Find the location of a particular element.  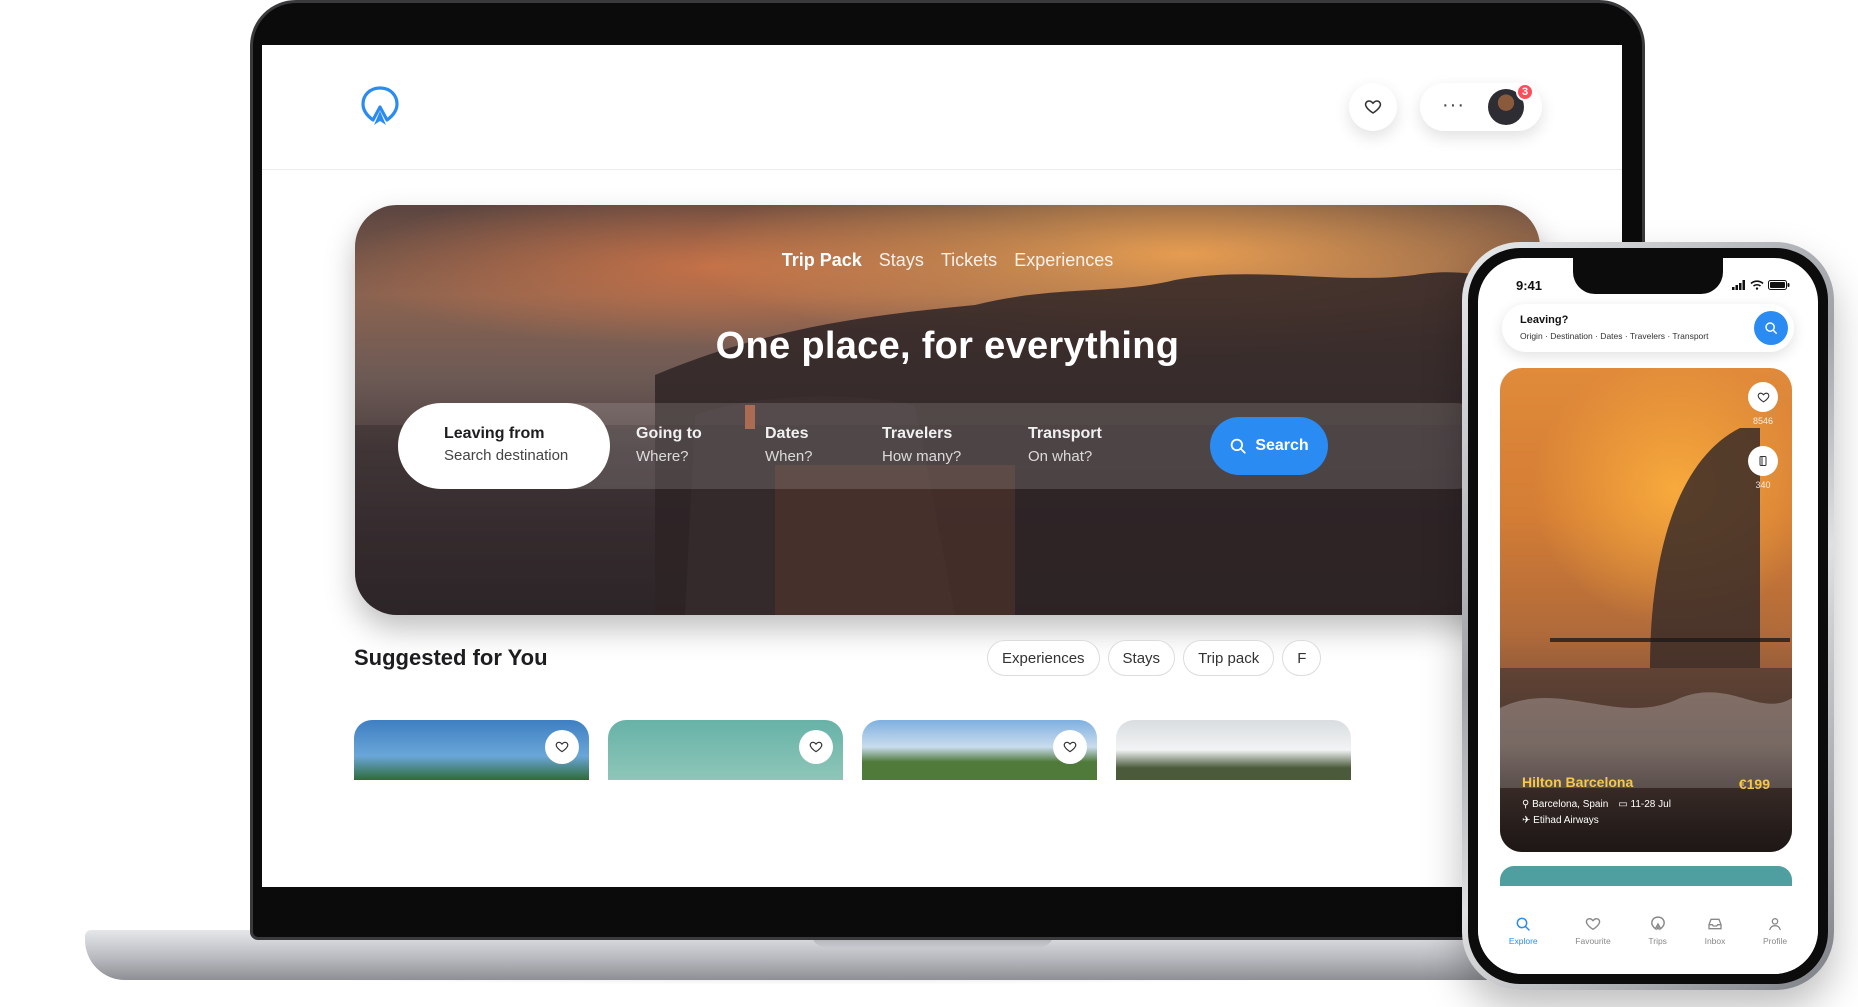

tab-explore-label: Explore is located at coordinates (1523, 941).